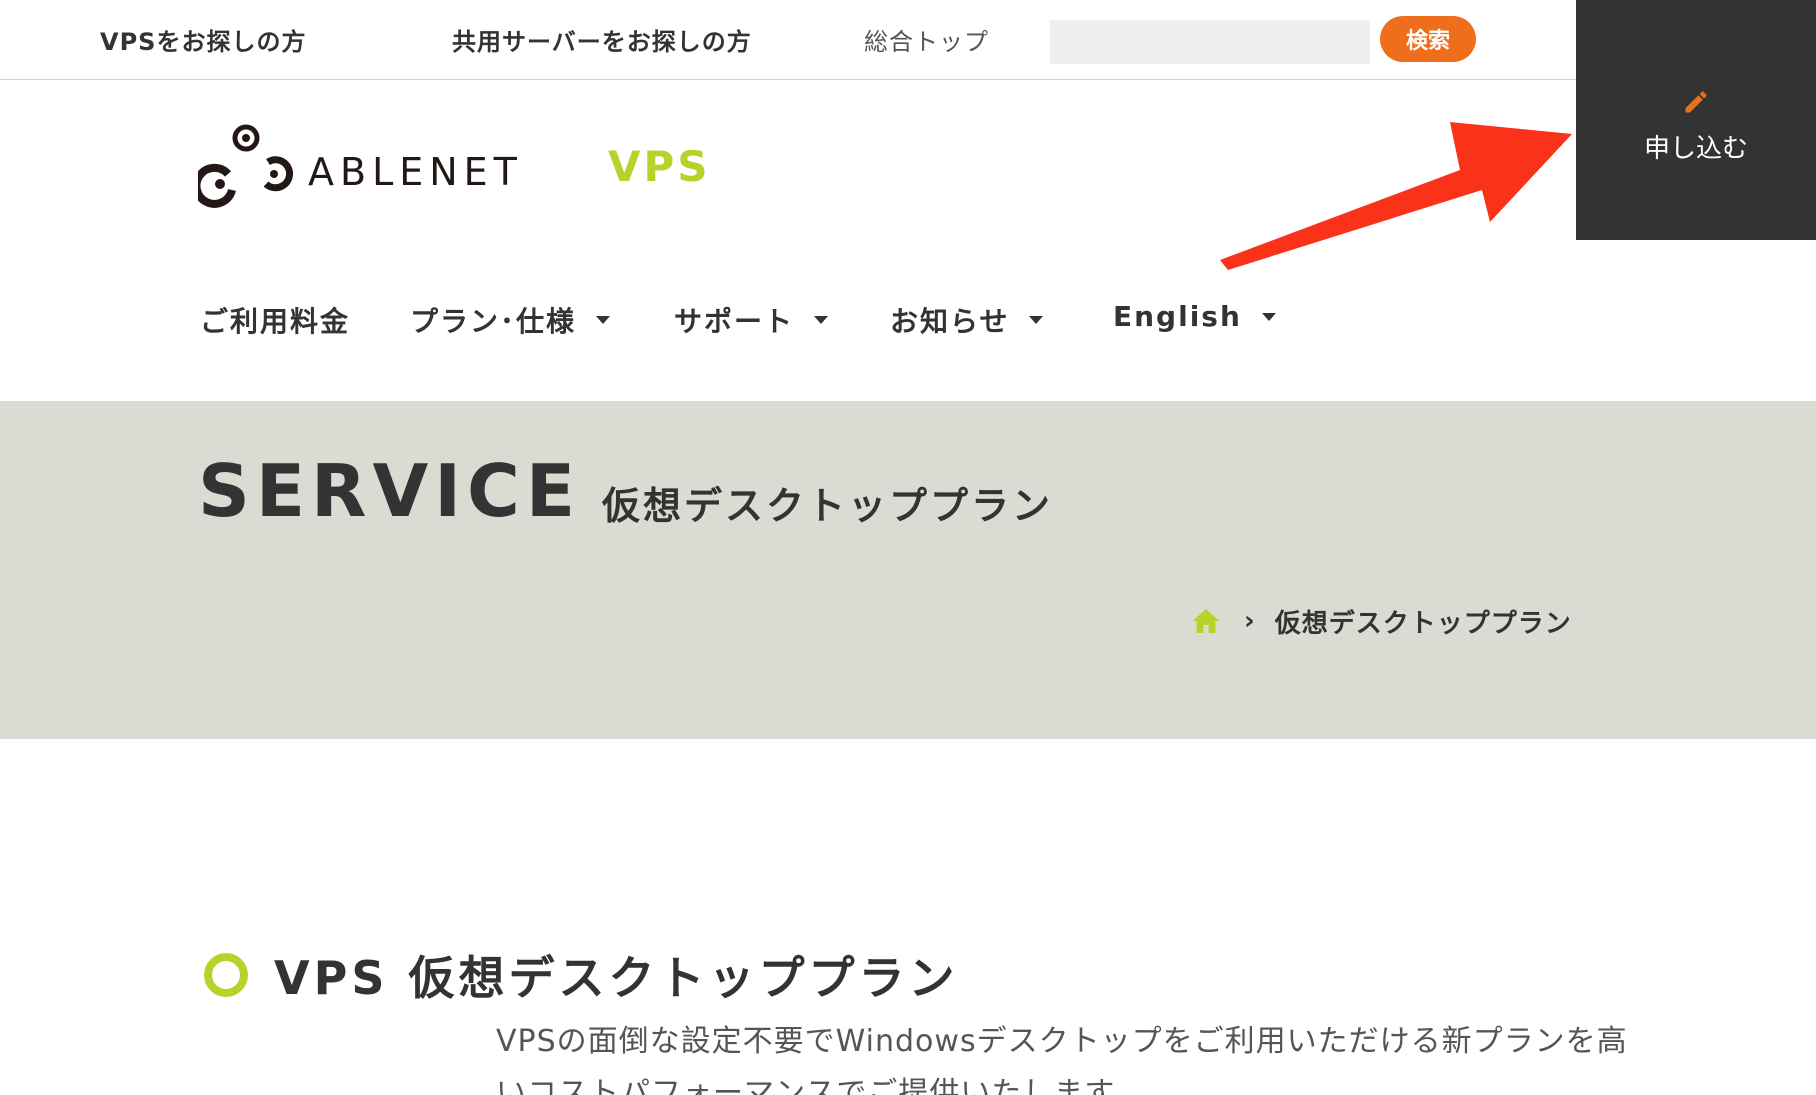 The image size is (1816, 1095). I want to click on nav-news: お知らせ, so click(967, 320).